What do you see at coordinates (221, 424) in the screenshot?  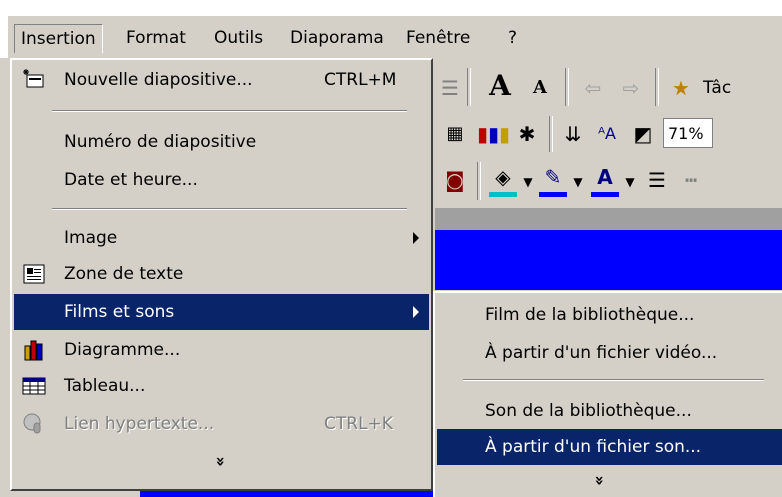 I see `menu-item-lien-hypertexte: Lien hypertexte... CTRL+K` at bounding box center [221, 424].